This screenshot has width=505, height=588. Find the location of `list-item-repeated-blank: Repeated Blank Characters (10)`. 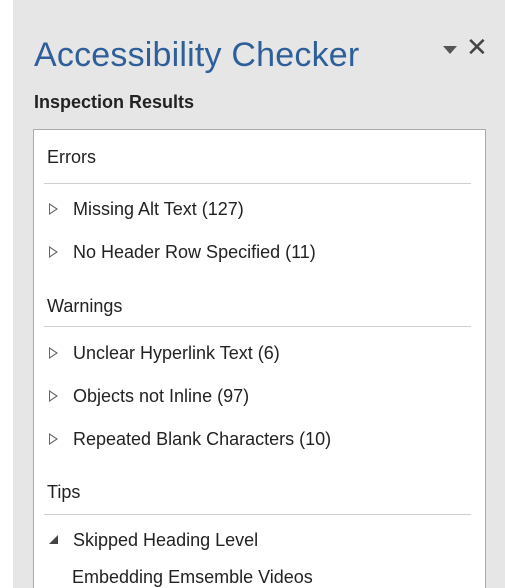

list-item-repeated-blank: Repeated Blank Characters (10) is located at coordinates (190, 439).